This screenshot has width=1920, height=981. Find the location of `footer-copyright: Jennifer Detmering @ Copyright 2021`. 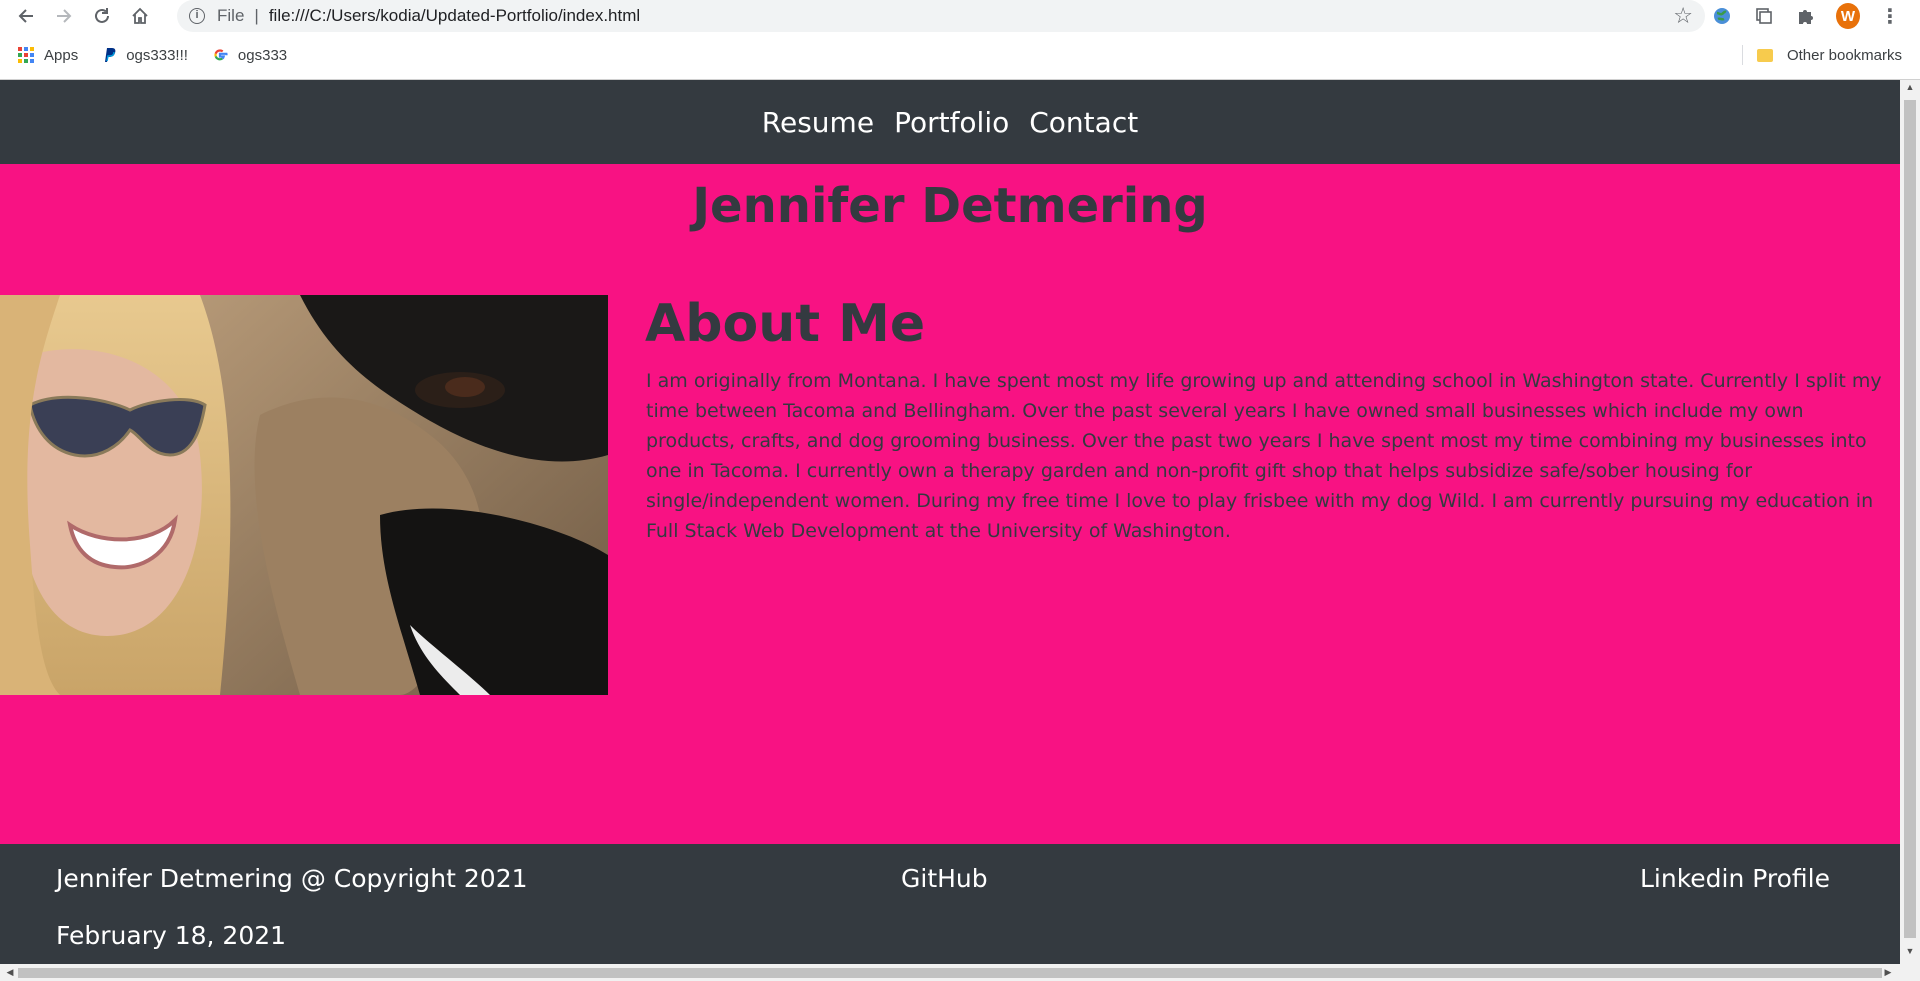

footer-copyright: Jennifer Detmering @ Copyright 2021 is located at coordinates (292, 878).